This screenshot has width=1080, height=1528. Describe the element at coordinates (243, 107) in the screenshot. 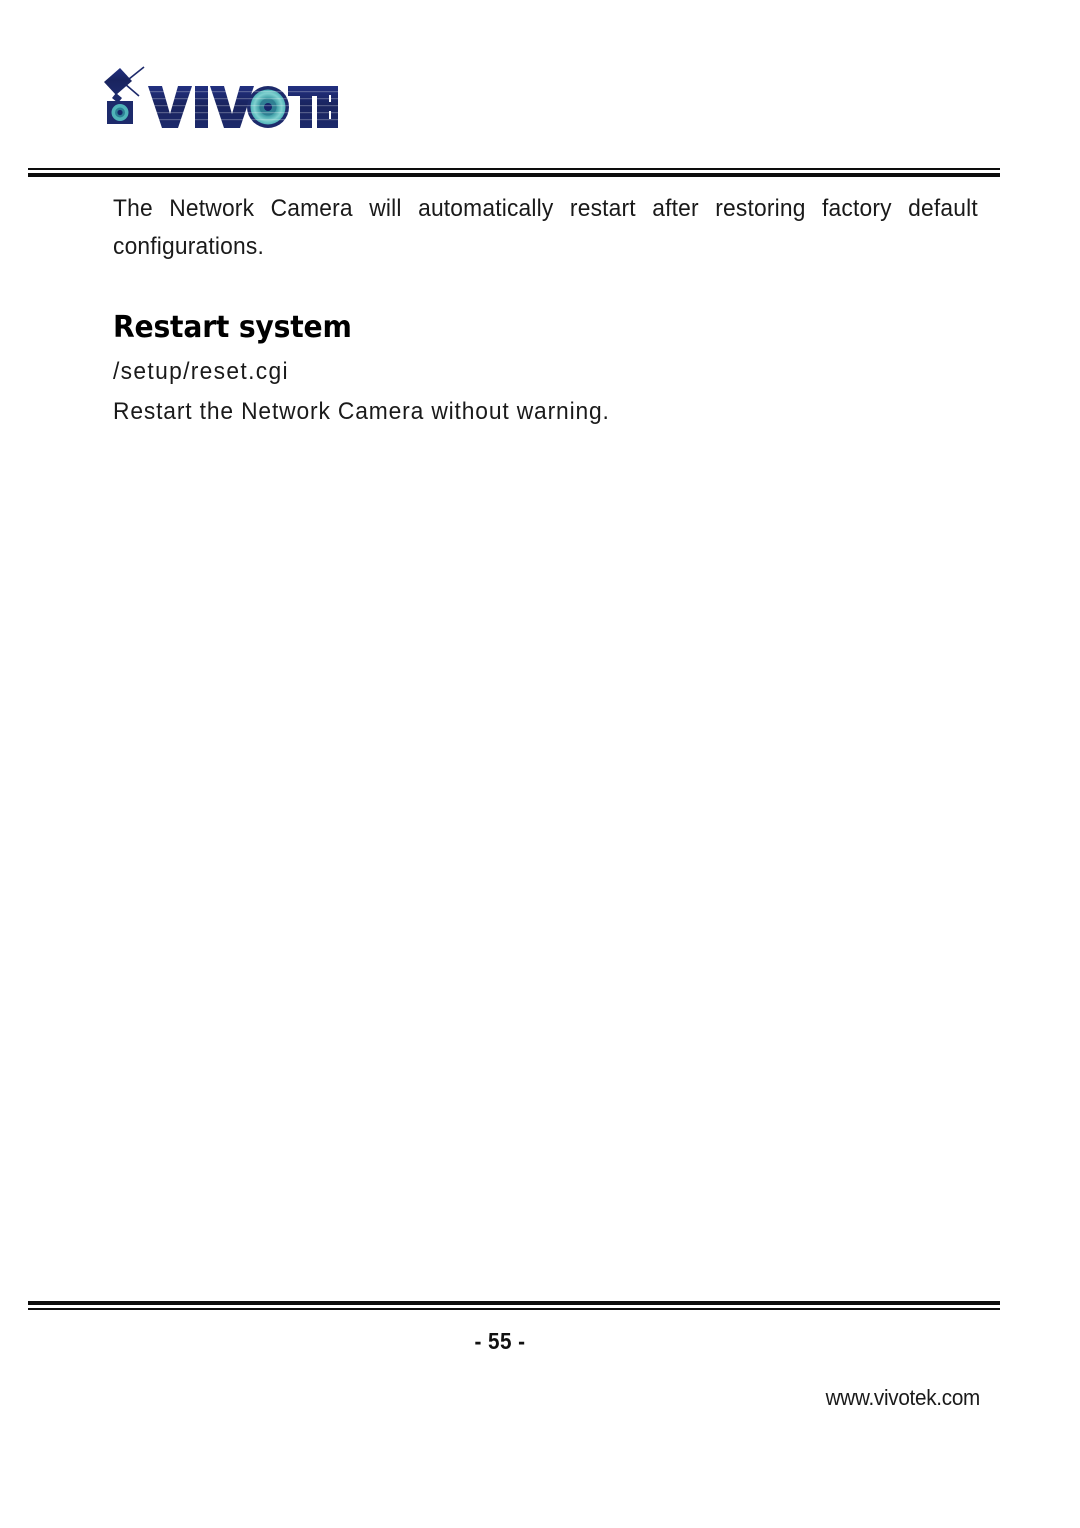

I see `vivotek-wordmark` at that location.